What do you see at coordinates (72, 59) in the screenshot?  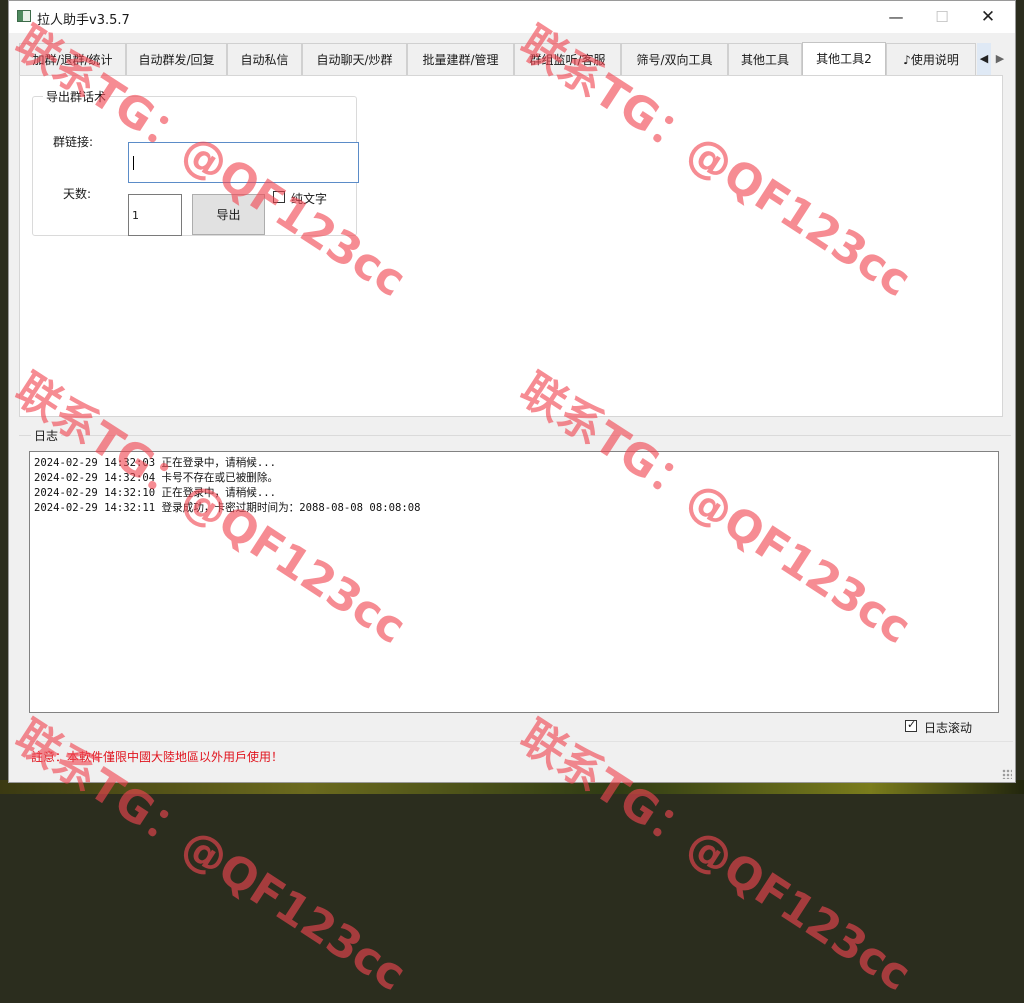 I see `tab-join-leave-stats: 加群/退群/统计` at bounding box center [72, 59].